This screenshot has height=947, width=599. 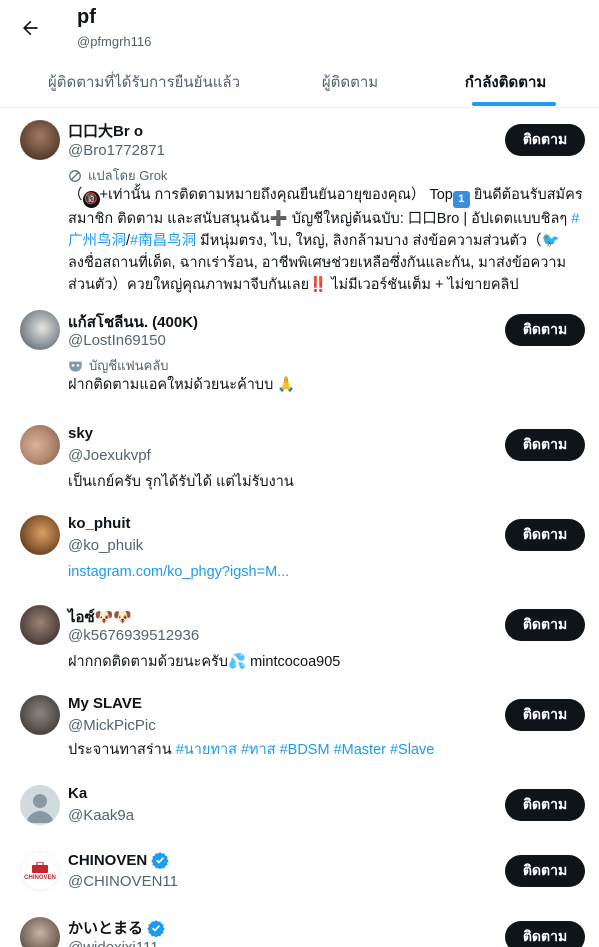 I want to click on tab-label: กำลังติดตาม, so click(x=505, y=82).